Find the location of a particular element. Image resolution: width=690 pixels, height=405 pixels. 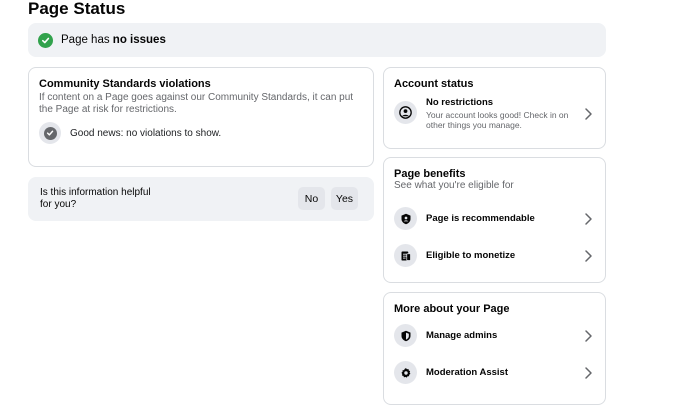

account-status-title: Account status is located at coordinates (434, 84).